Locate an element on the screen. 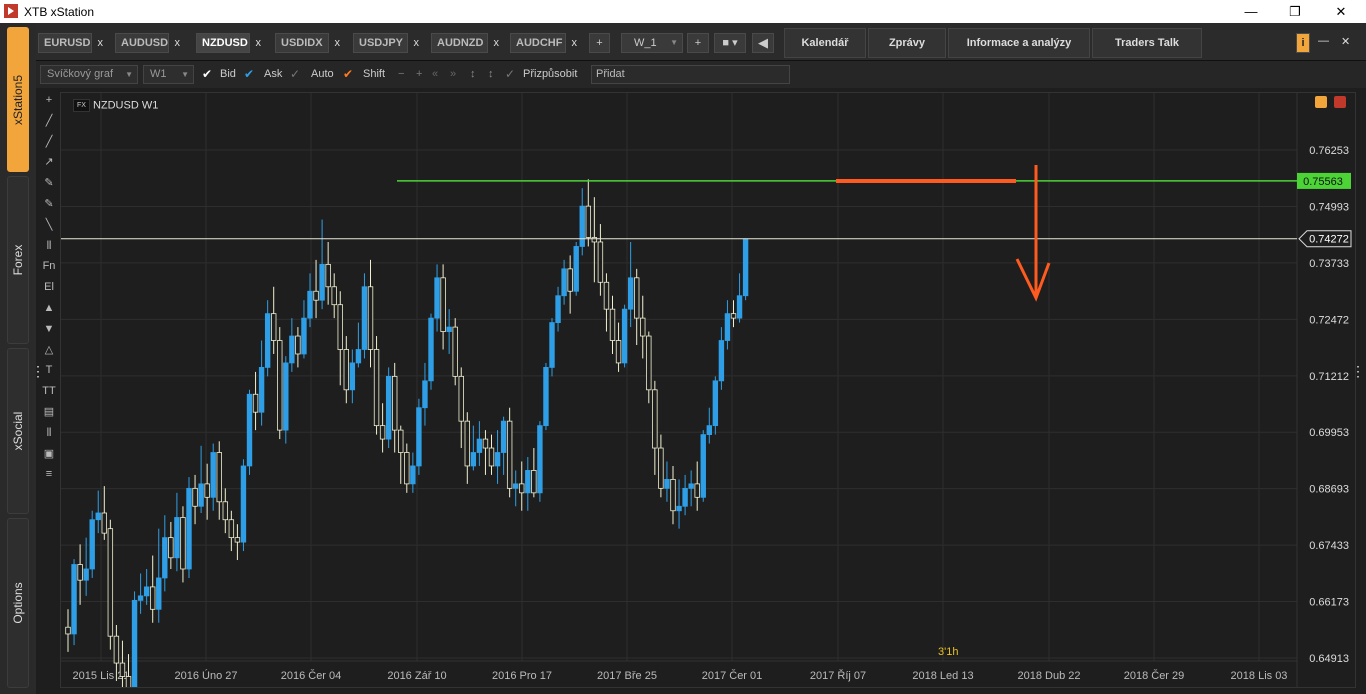 The image size is (1366, 694). line-tool-icon: ╱ is located at coordinates (49, 121).